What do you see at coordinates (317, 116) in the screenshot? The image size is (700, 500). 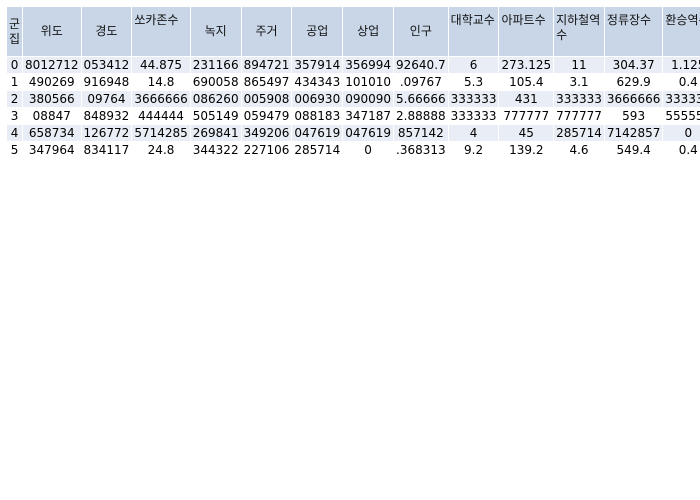 I see `table-cell: 088183` at bounding box center [317, 116].